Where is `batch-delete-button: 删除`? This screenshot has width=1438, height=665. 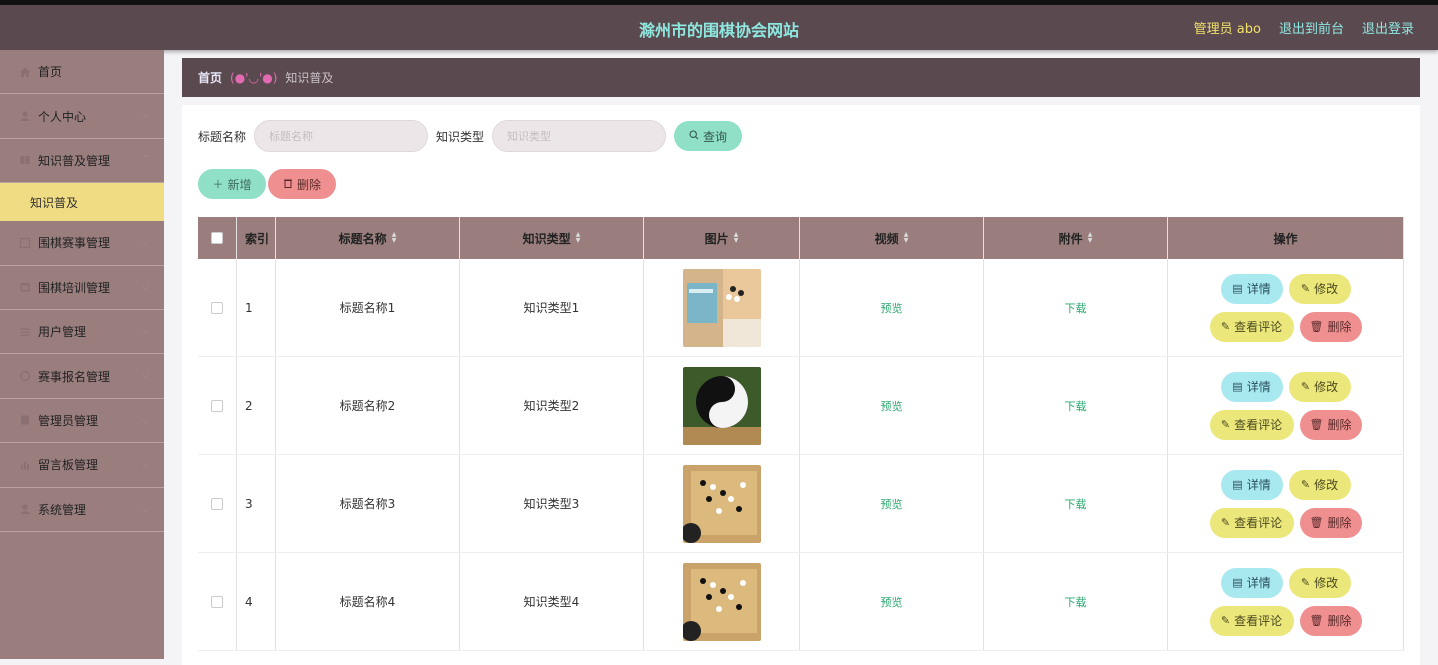
batch-delete-button: 删除 is located at coordinates (302, 184).